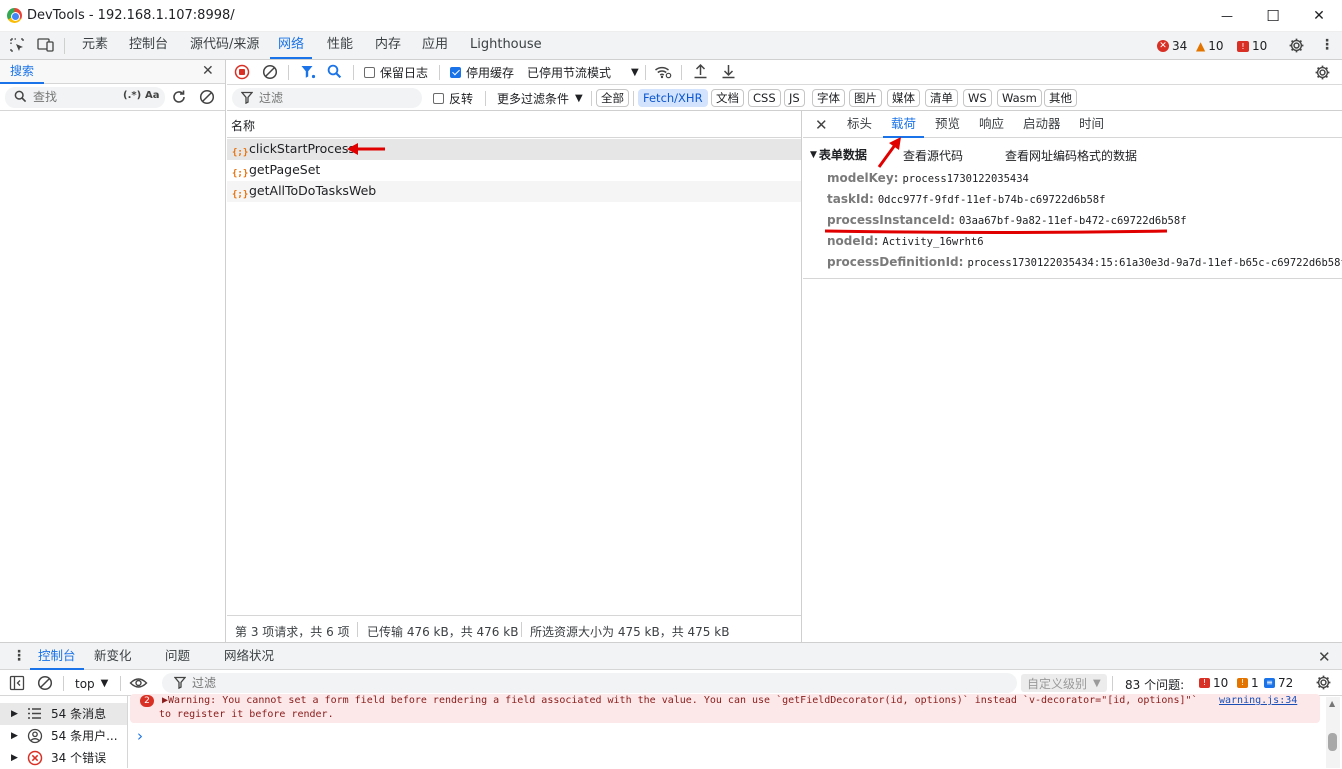 The height and width of the screenshot is (769, 1342). I want to click on more-filters-dropdown: 更多过滤条件 ▼, so click(540, 98).